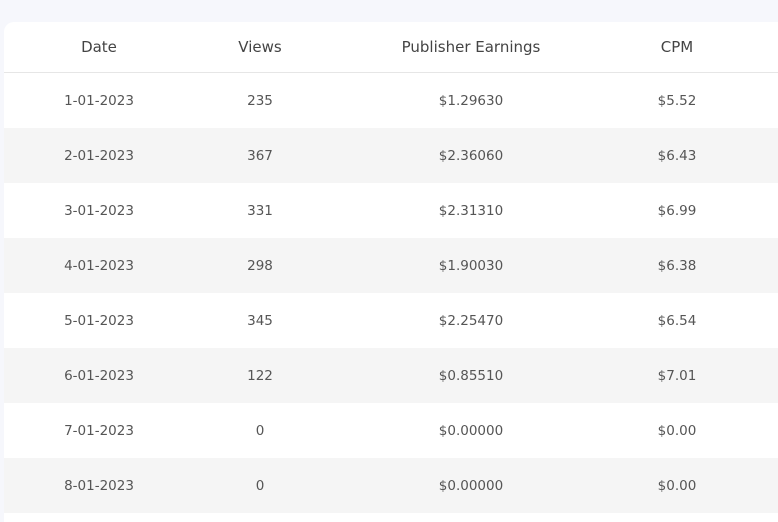 This screenshot has height=522, width=778. Describe the element at coordinates (677, 265) in the screenshot. I see `cell-cpm: $6.38` at that location.